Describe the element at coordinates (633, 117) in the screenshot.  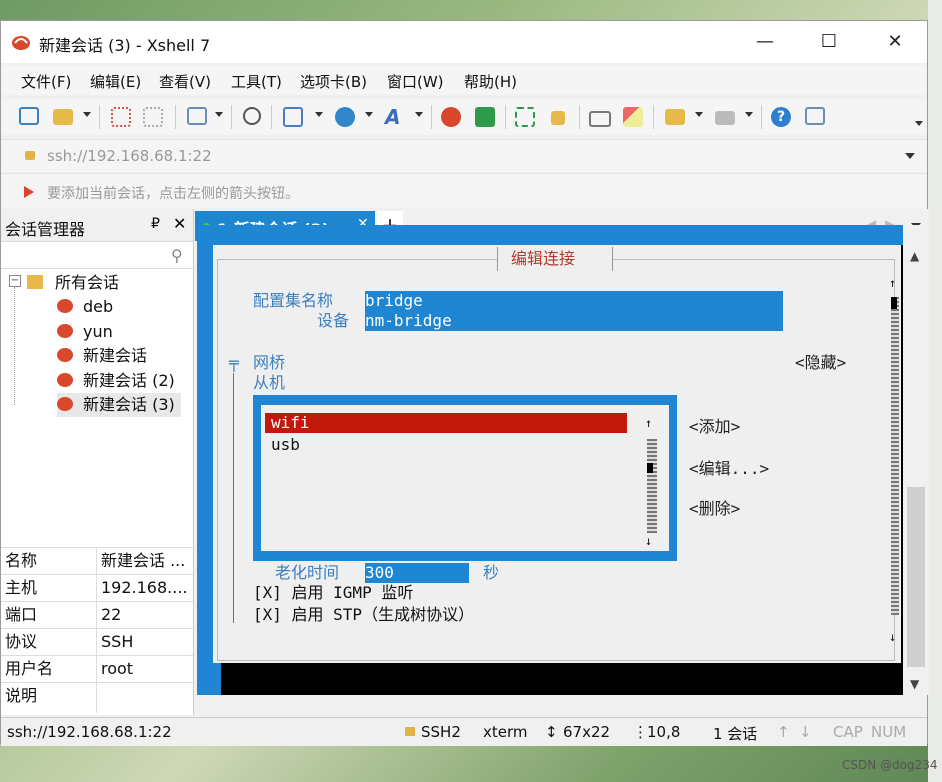
I see `highlight-icon` at that location.